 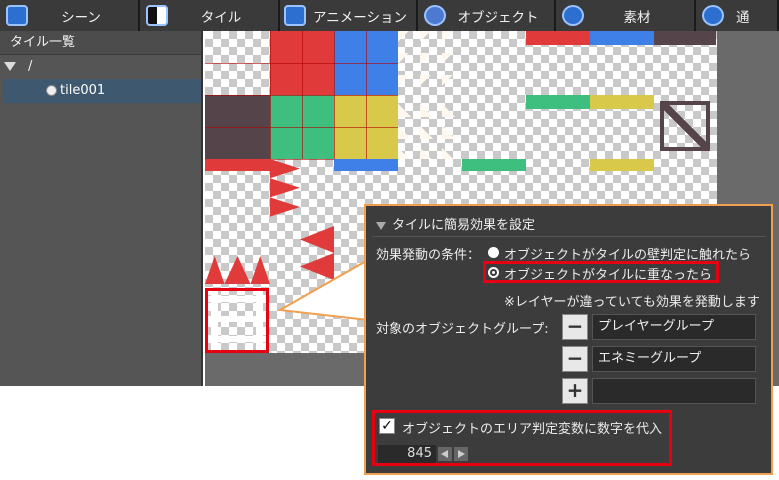 I want to click on tab-label: 素材, so click(x=637, y=17).